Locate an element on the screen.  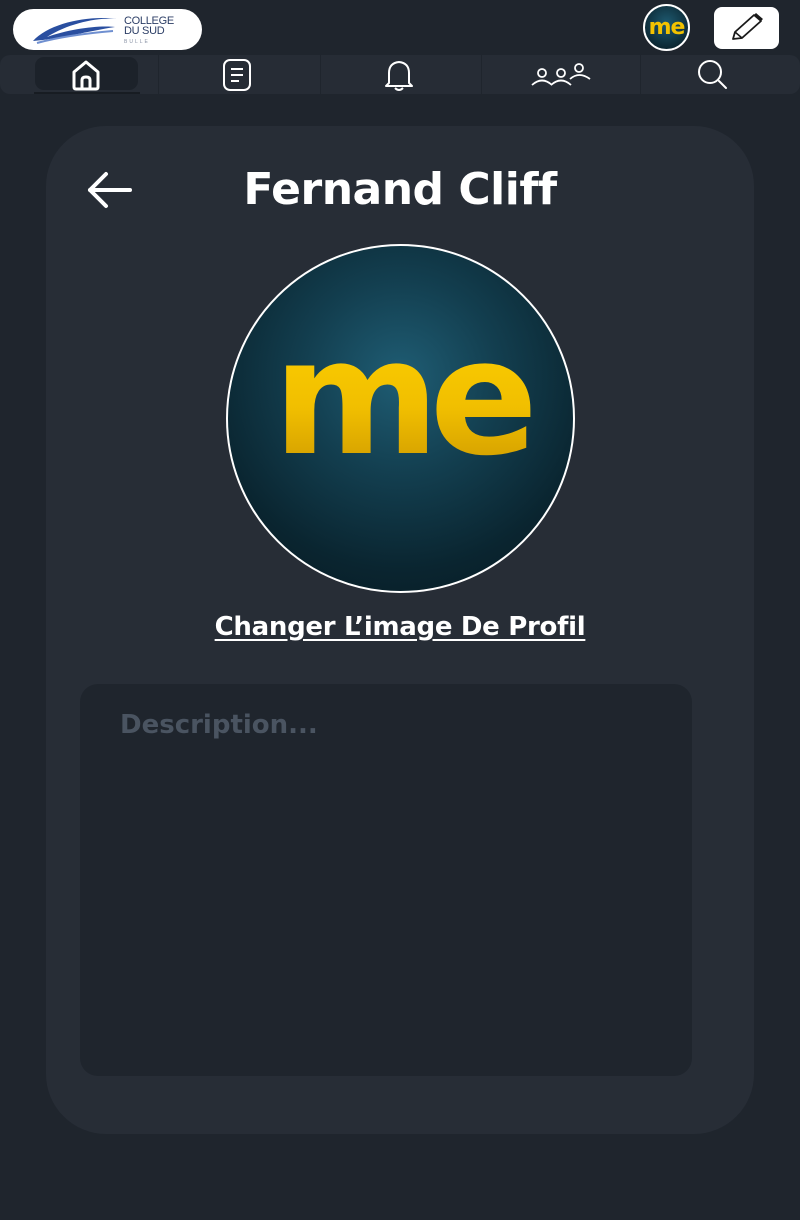
nav-groups is located at coordinates (560, 74).